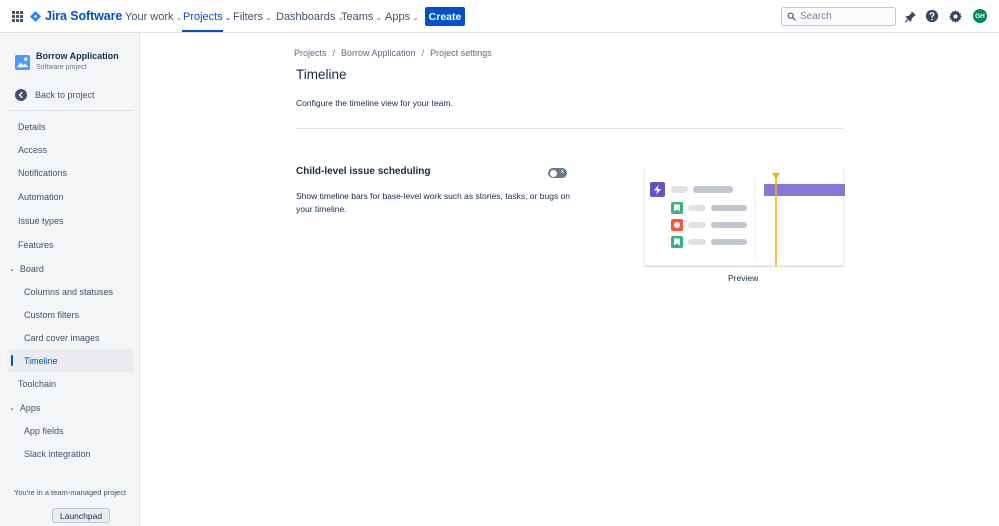 The height and width of the screenshot is (526, 999). Describe the element at coordinates (845, 16) in the screenshot. I see `search-input` at that location.